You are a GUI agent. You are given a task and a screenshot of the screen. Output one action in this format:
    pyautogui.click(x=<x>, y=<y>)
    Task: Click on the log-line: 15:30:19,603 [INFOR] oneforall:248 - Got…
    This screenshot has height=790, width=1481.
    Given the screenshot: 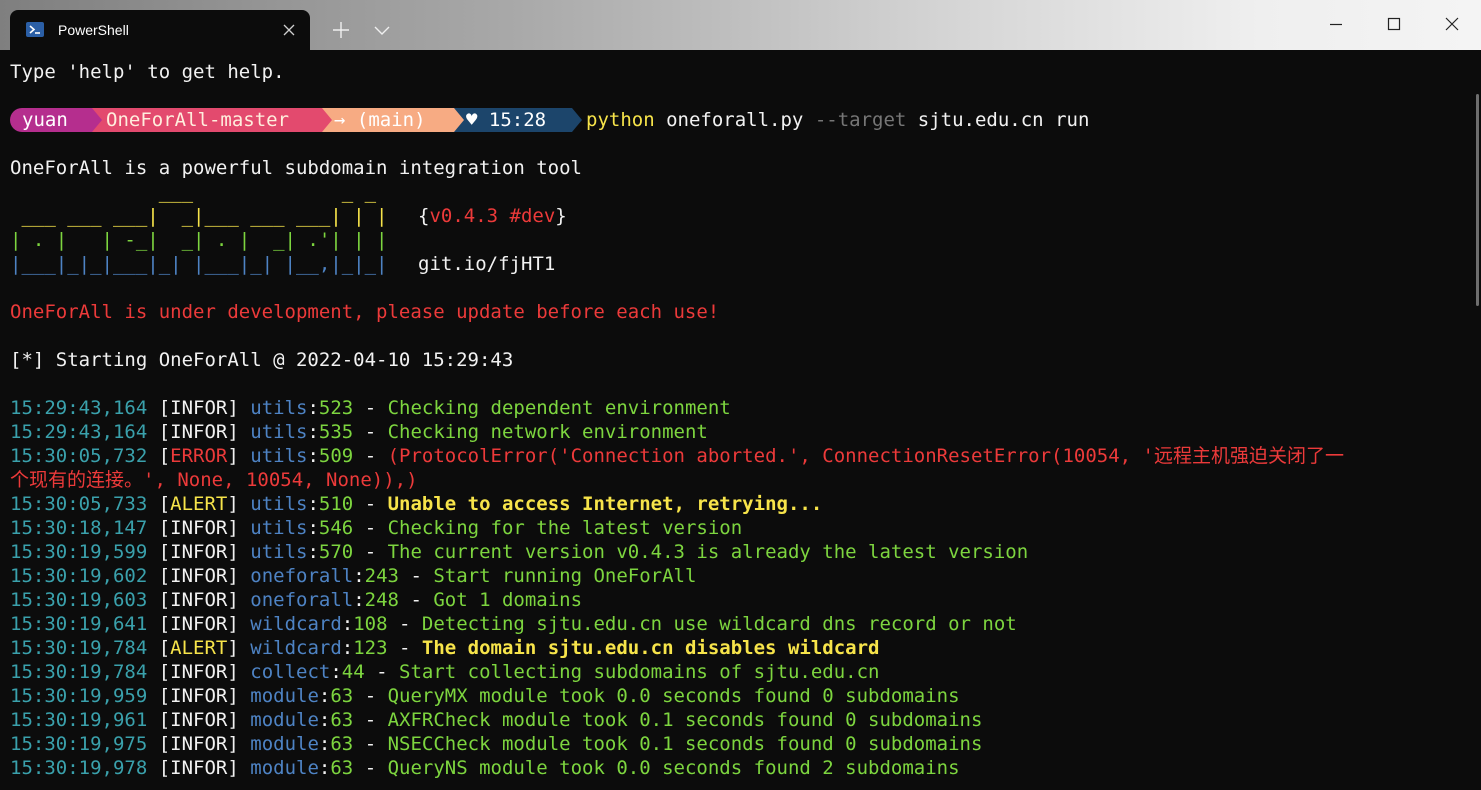 What is the action you would take?
    pyautogui.click(x=296, y=600)
    